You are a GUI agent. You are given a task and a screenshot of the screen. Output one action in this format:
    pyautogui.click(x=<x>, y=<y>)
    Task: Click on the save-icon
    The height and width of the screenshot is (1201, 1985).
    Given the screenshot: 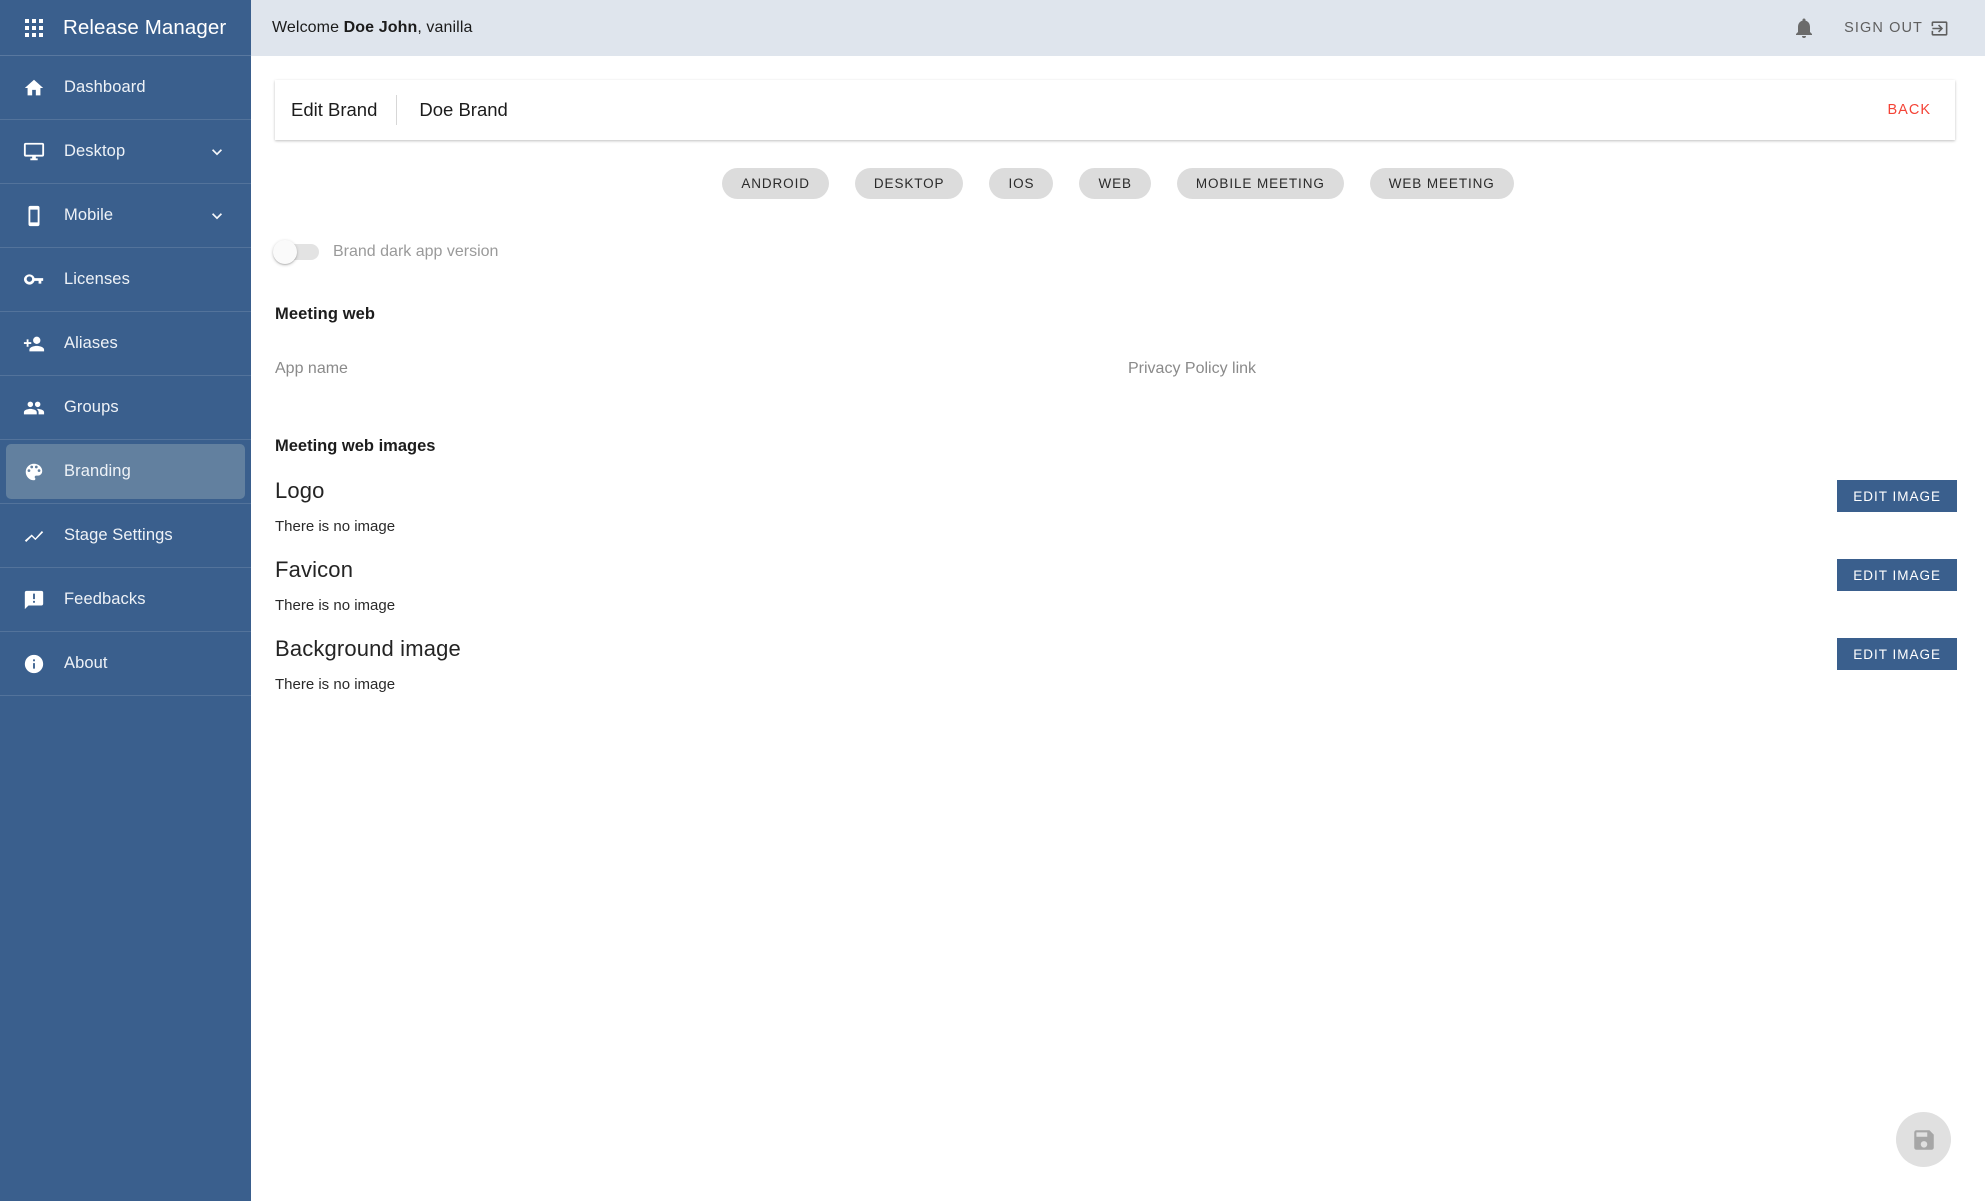 What is the action you would take?
    pyautogui.click(x=1923, y=1139)
    